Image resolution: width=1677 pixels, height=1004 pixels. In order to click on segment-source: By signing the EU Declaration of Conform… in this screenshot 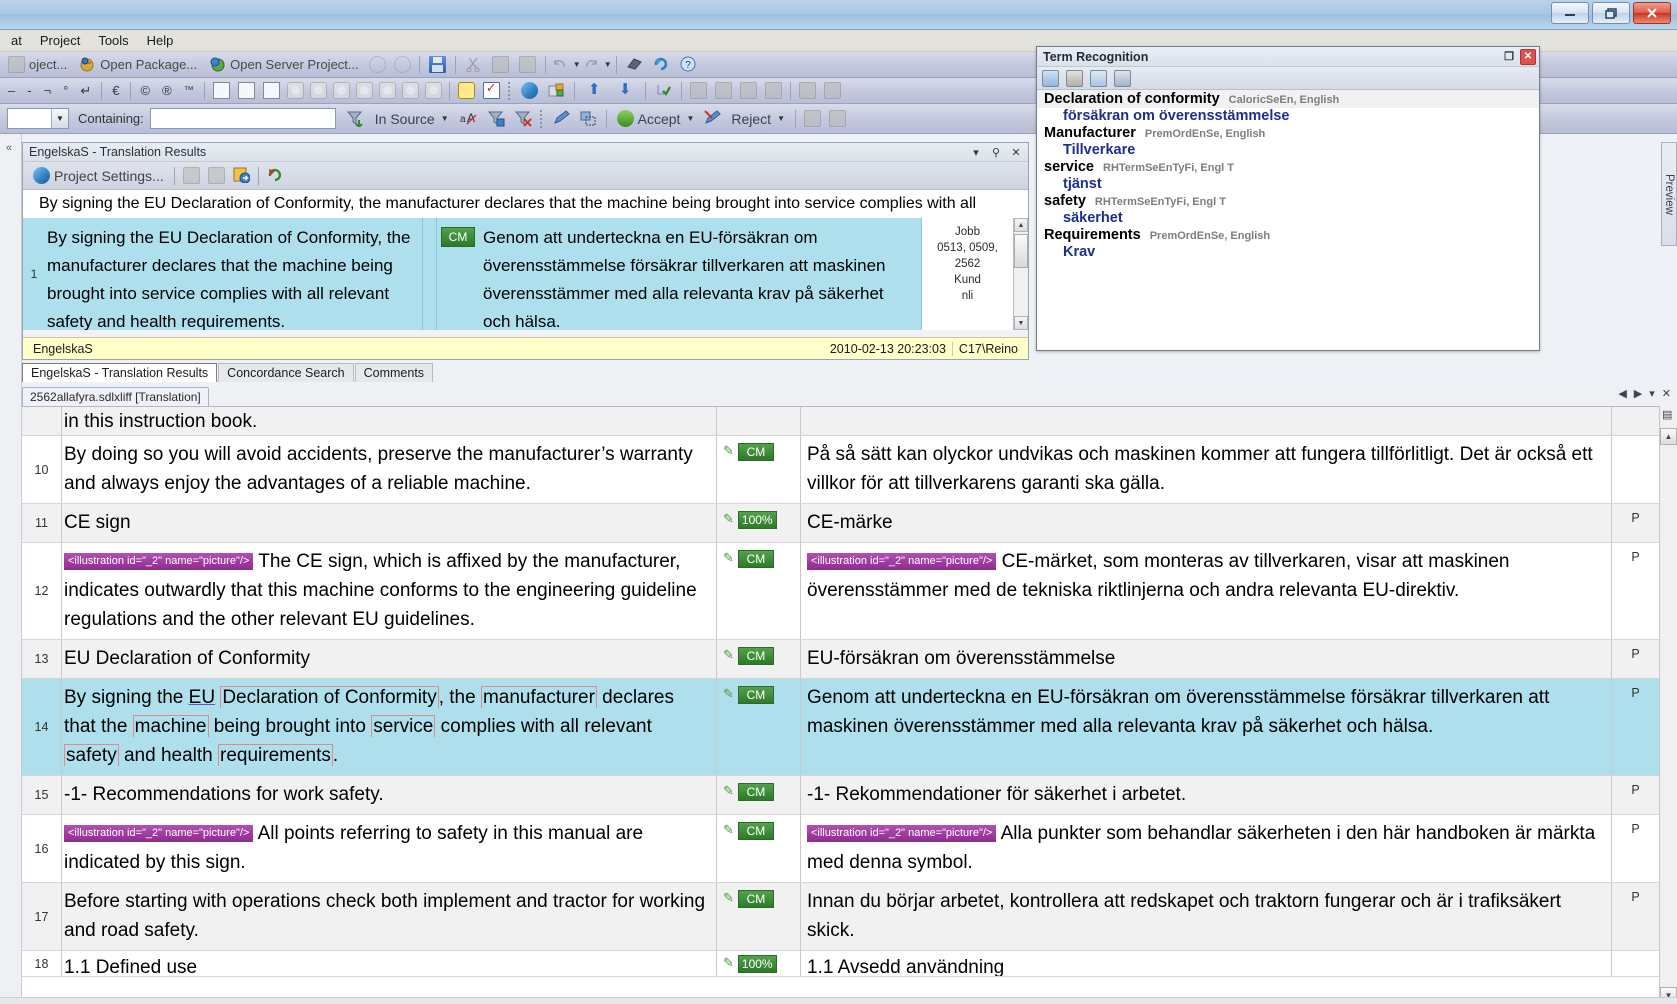, I will do `click(389, 727)`.